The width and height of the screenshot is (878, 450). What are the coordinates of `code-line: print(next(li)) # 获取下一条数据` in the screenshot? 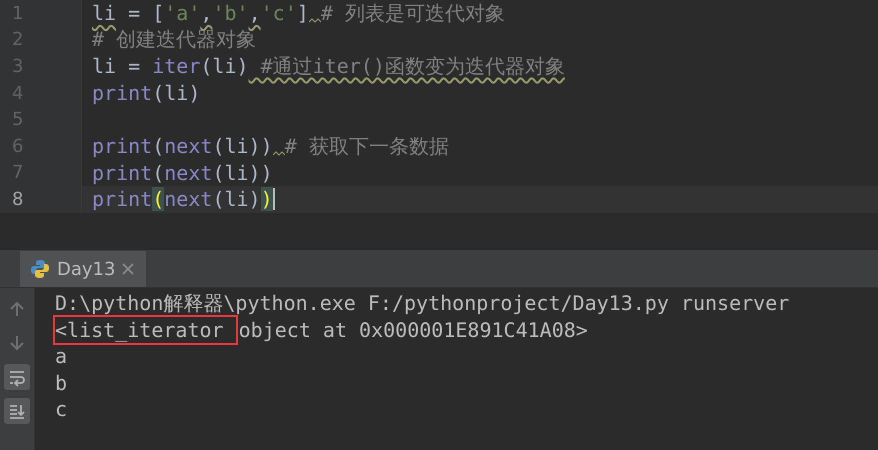 It's located at (270, 146).